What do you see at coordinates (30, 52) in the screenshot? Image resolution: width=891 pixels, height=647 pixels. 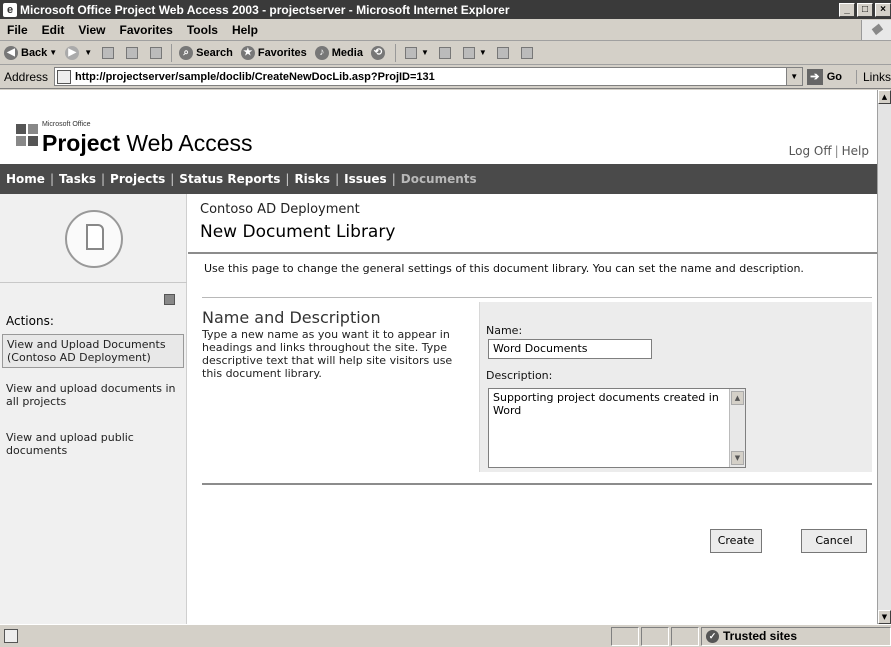 I see `back-button: ◀ Back ▼` at bounding box center [30, 52].